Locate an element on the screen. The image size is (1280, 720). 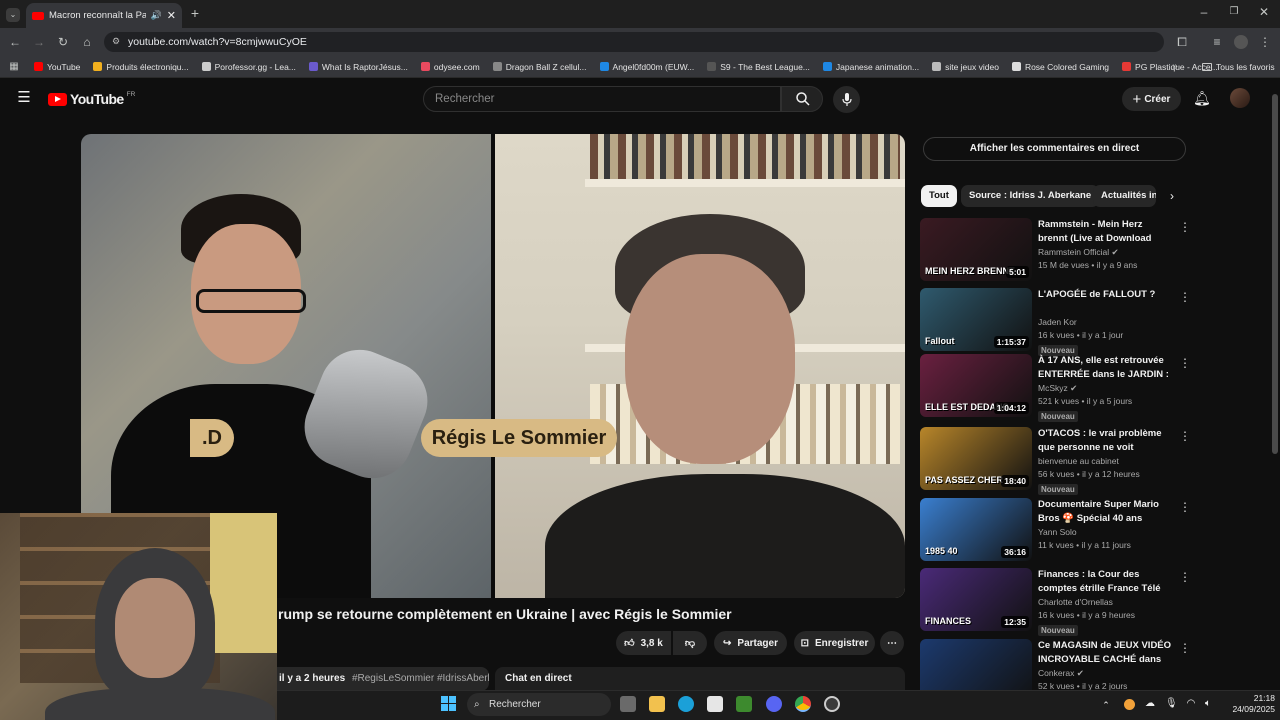
search-button is located at coordinates (802, 99).